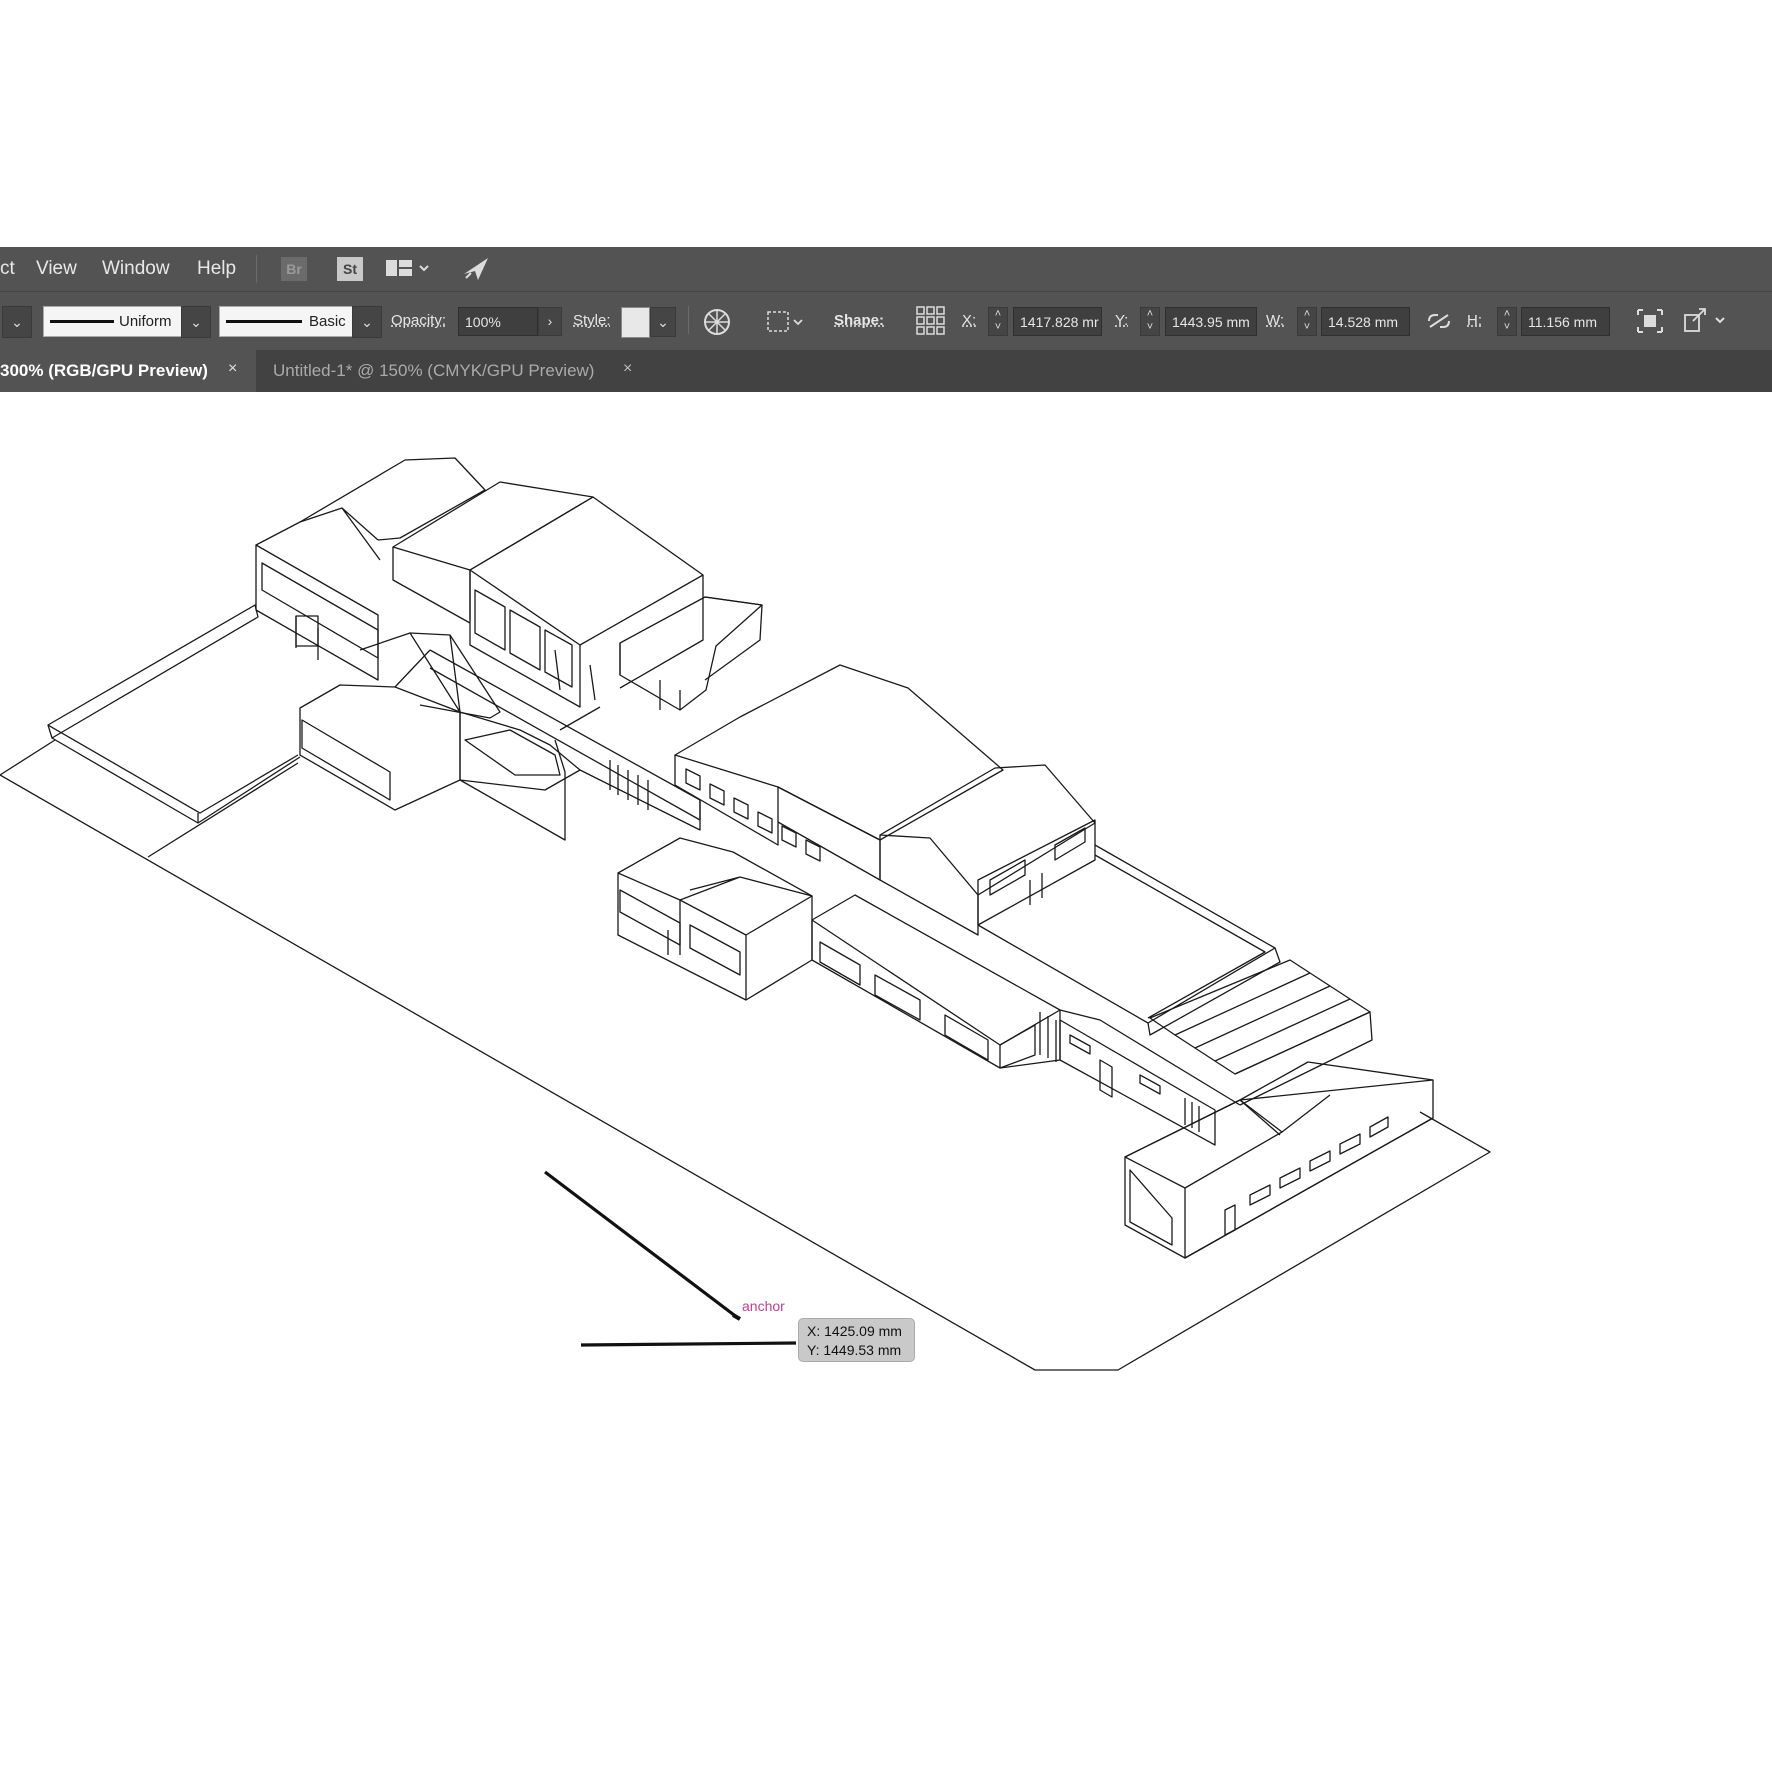 Image resolution: width=1772 pixels, height=1772 pixels. I want to click on tab-untitled-1: Untitled-1* @ 150% (CMYK/GPU Preview) ×, so click(456, 371).